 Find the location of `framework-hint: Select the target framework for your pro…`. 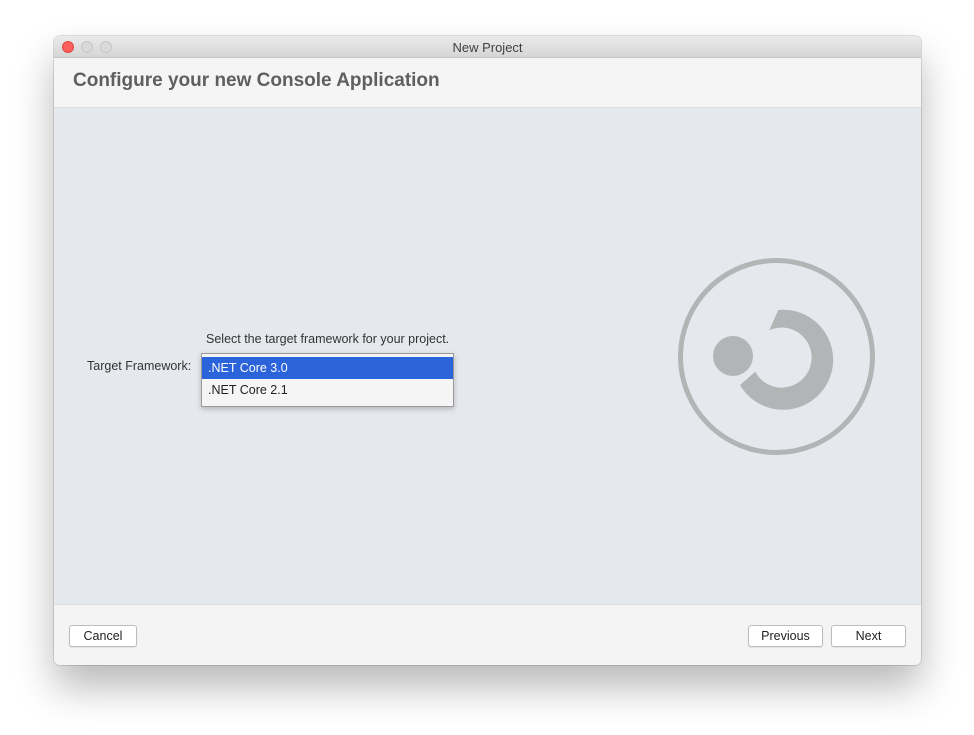

framework-hint: Select the target framework for your pro… is located at coordinates (328, 339).